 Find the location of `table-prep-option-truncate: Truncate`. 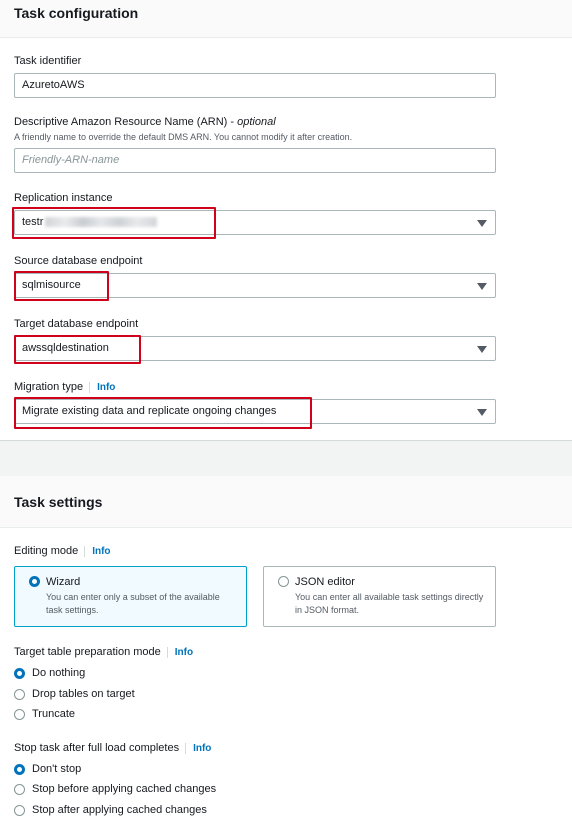

table-prep-option-truncate: Truncate is located at coordinates (44, 714).